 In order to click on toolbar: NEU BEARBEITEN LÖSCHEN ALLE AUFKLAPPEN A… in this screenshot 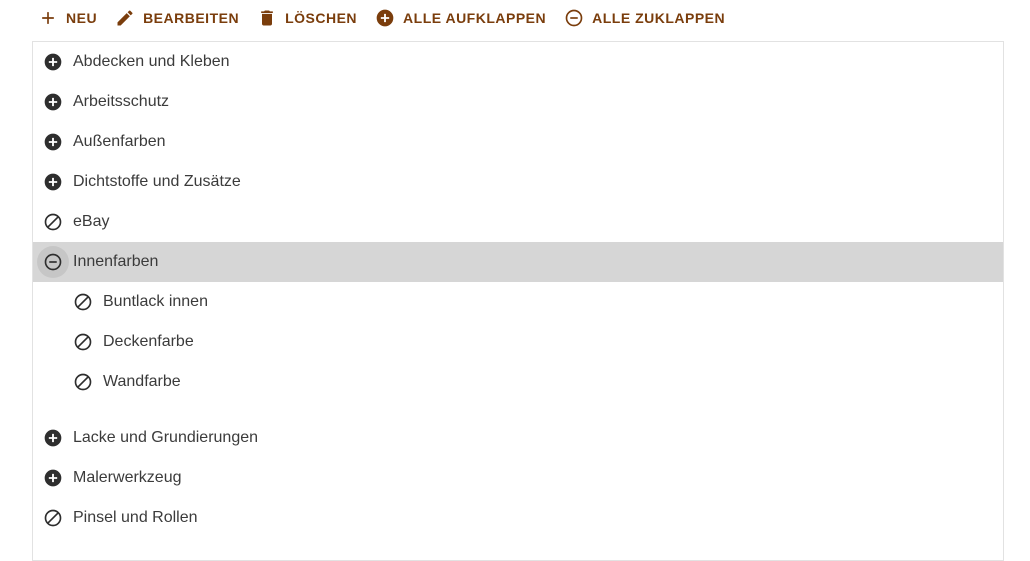, I will do `click(382, 18)`.